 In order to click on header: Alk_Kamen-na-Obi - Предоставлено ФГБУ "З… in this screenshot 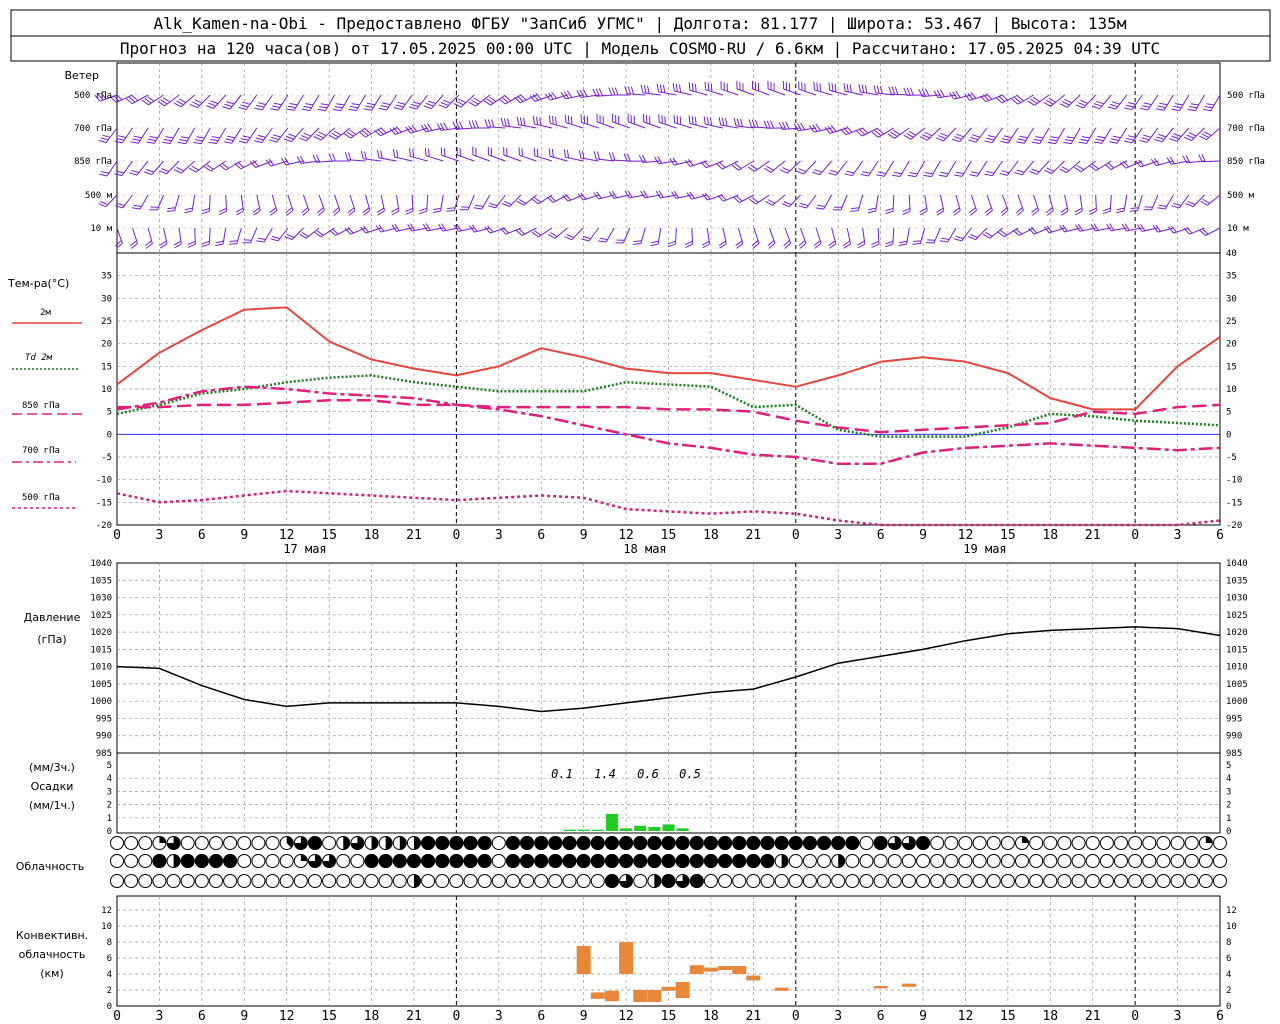, I will do `click(640, 35)`.